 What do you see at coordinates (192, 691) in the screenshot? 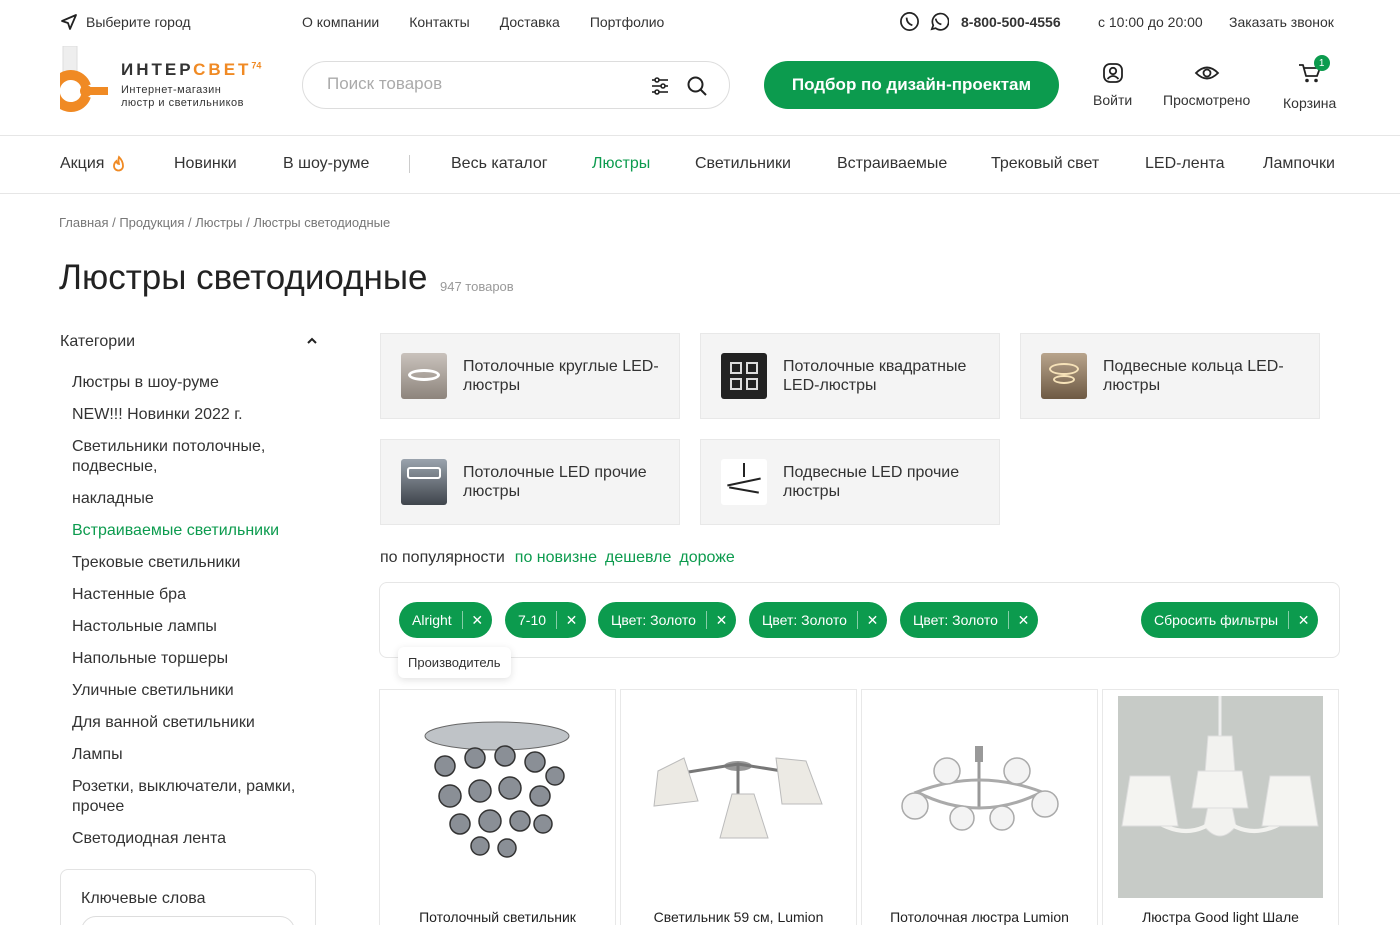
I see `category-item: Уличные светильники` at bounding box center [192, 691].